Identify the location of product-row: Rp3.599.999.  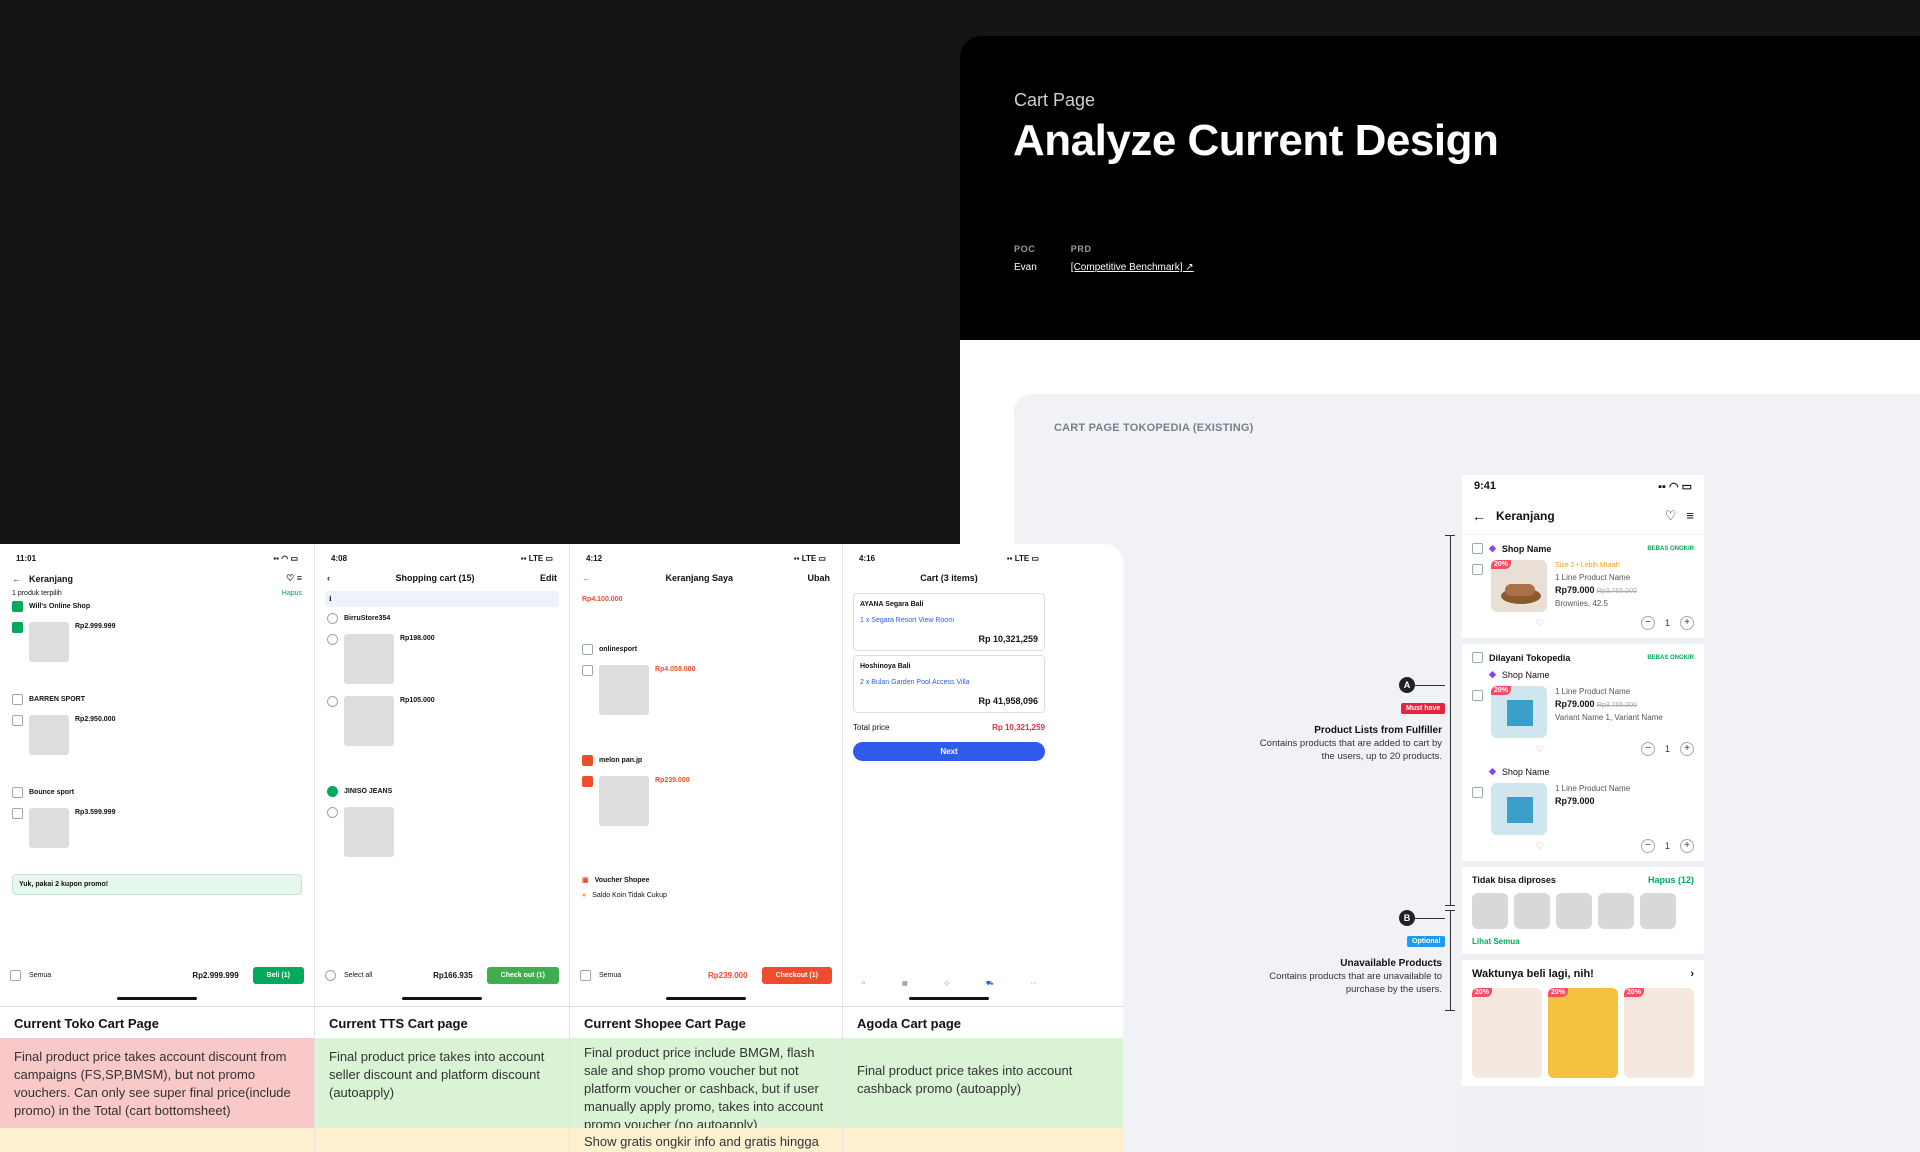
(157, 828).